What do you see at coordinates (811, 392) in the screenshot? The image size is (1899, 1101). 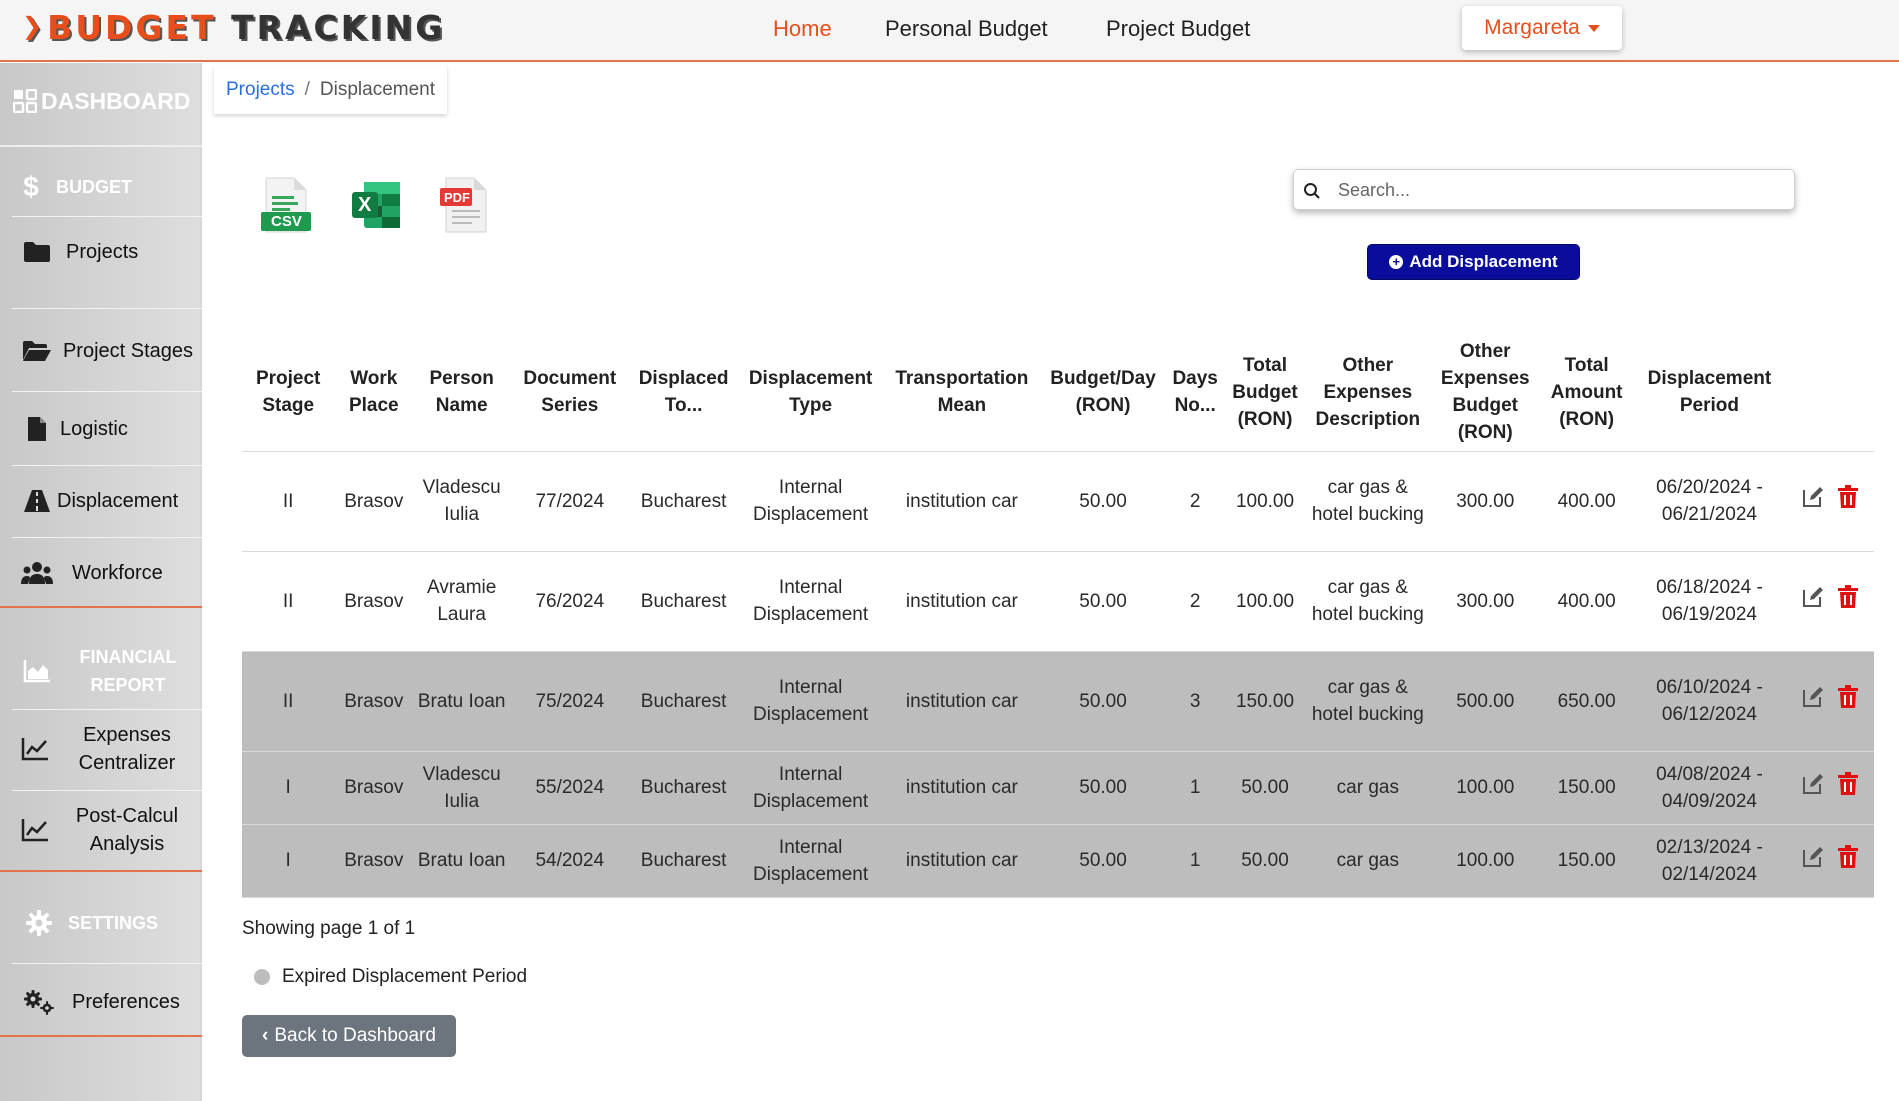 I see `column-header: Displacement Type` at bounding box center [811, 392].